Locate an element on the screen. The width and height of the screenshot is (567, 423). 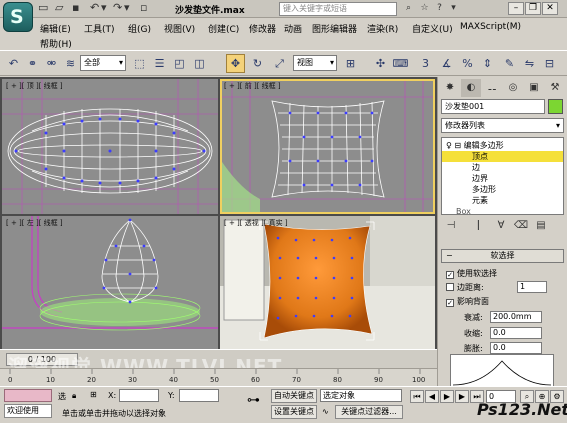
select-by-name-icon: ☰ is located at coordinates (159, 63).